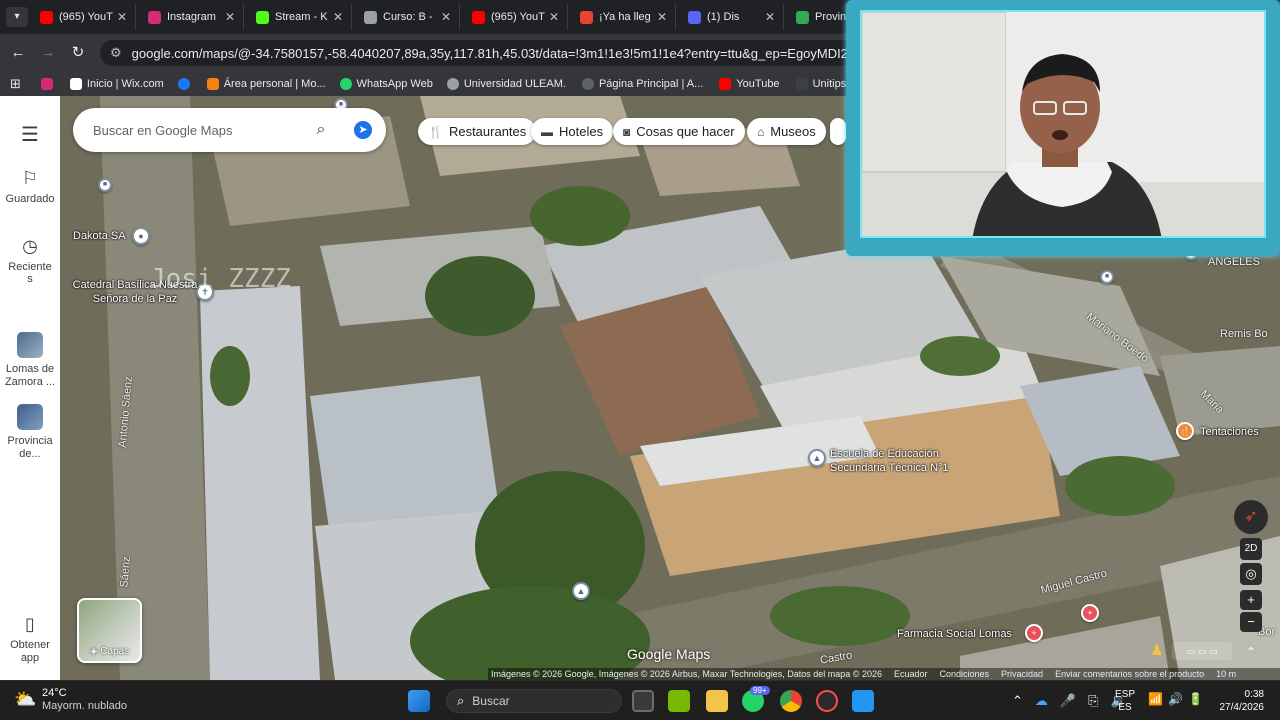 This screenshot has width=1280, height=720. What do you see at coordinates (116, 53) in the screenshot?
I see `site-info-icon: ⚙` at bounding box center [116, 53].